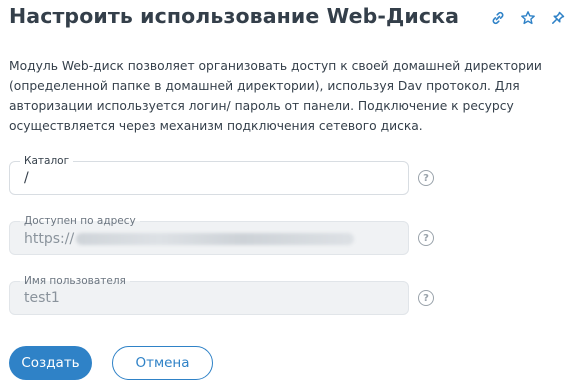 Image resolution: width=581 pixels, height=391 pixels. Describe the element at coordinates (50, 363) in the screenshot. I see `create-button: Создать` at that location.